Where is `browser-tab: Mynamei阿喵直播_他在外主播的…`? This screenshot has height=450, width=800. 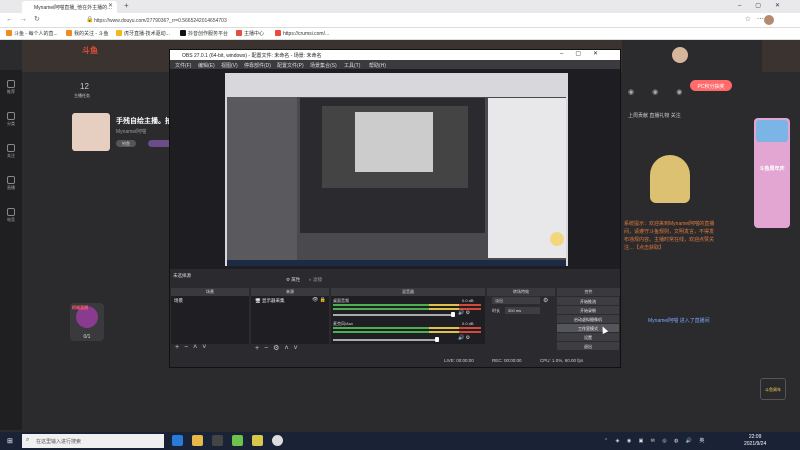 browser-tab: Mynamei阿喵直播_他在外主播的… is located at coordinates (69, 7).